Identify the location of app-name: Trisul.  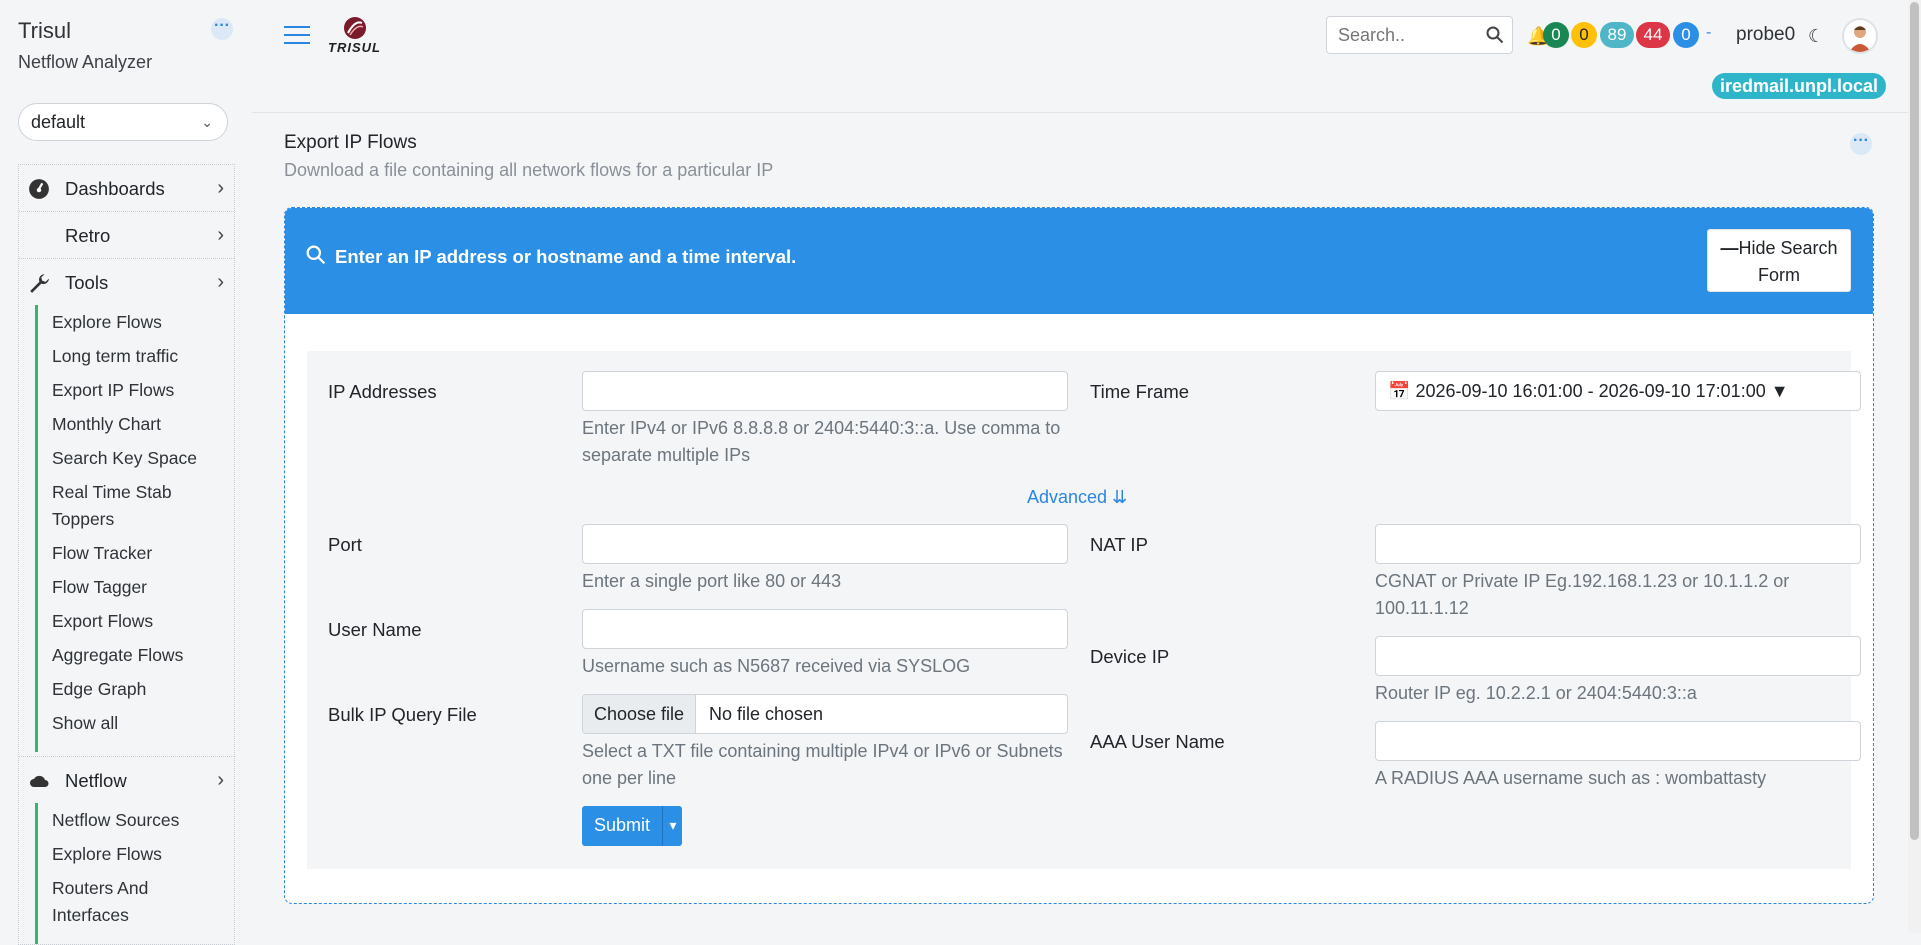
(44, 30).